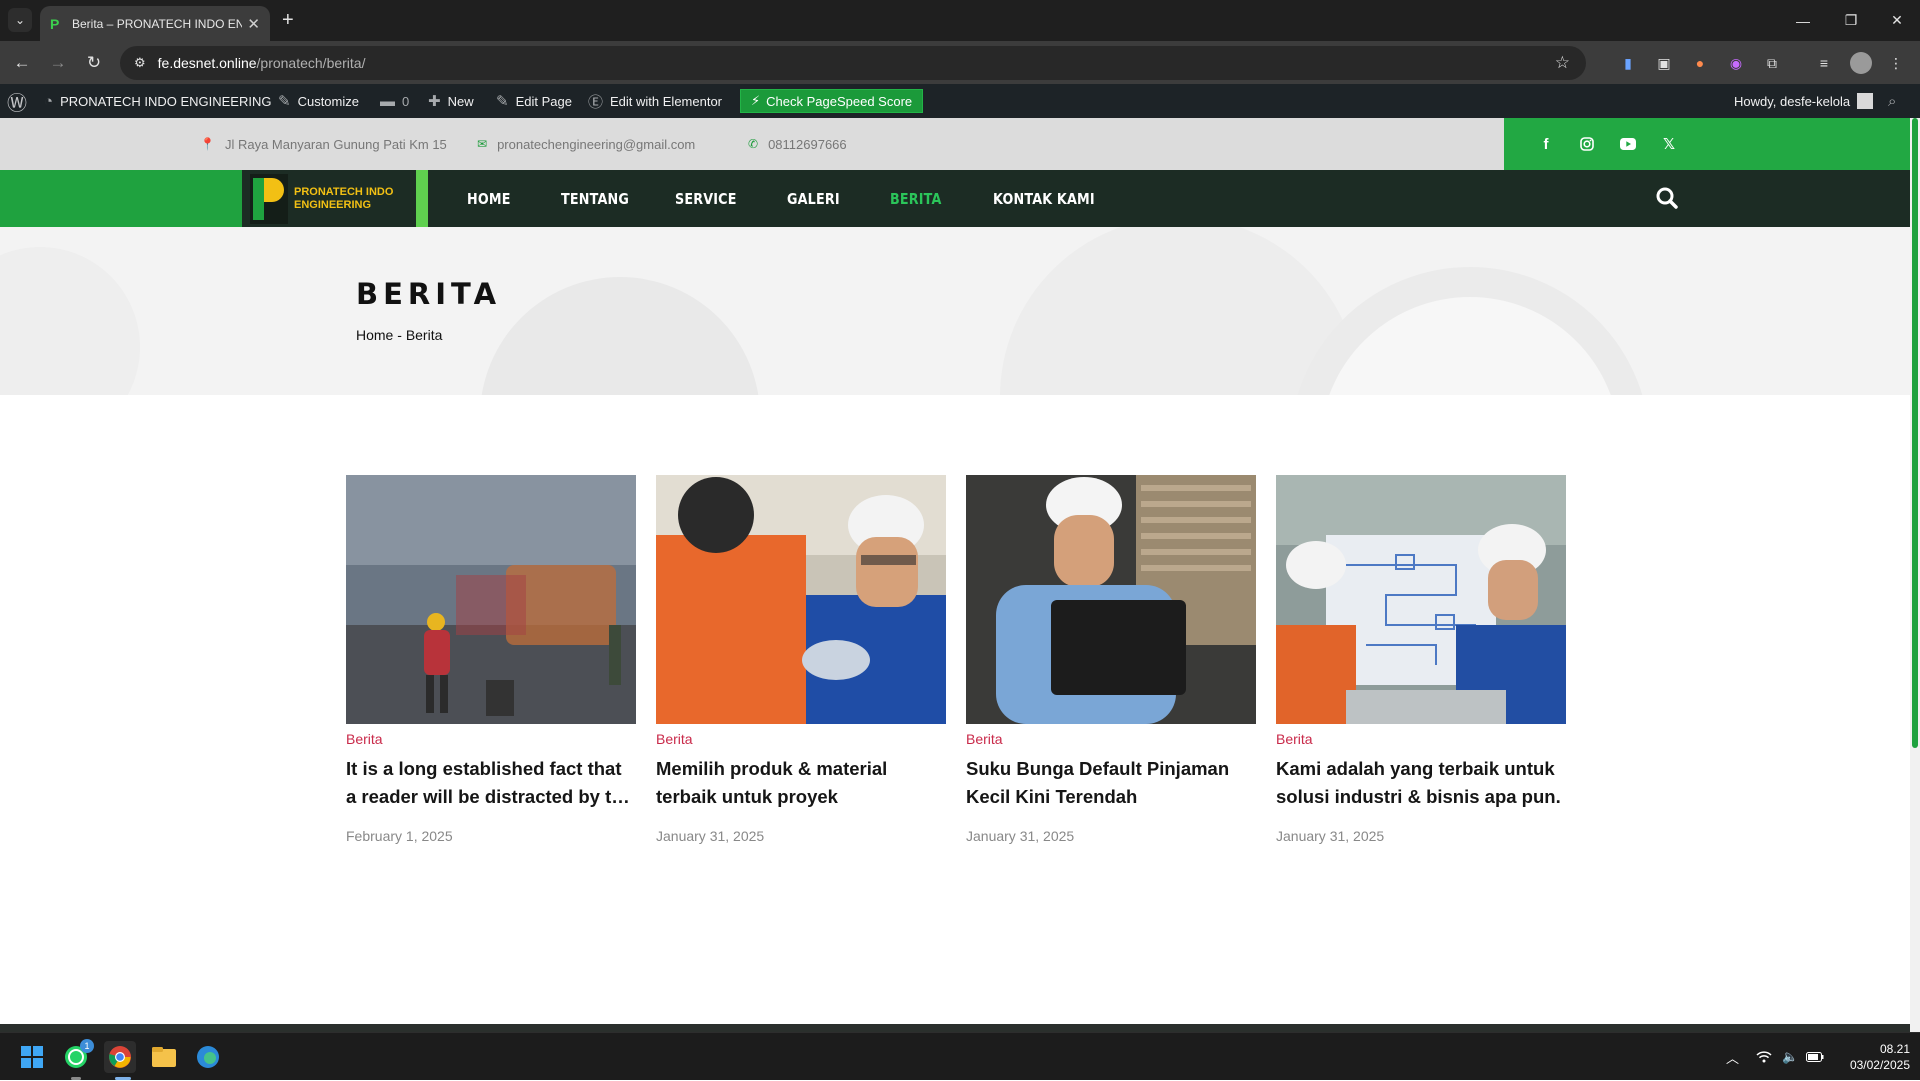  What do you see at coordinates (1790, 1057) in the screenshot?
I see `volume-icon: 🔈` at bounding box center [1790, 1057].